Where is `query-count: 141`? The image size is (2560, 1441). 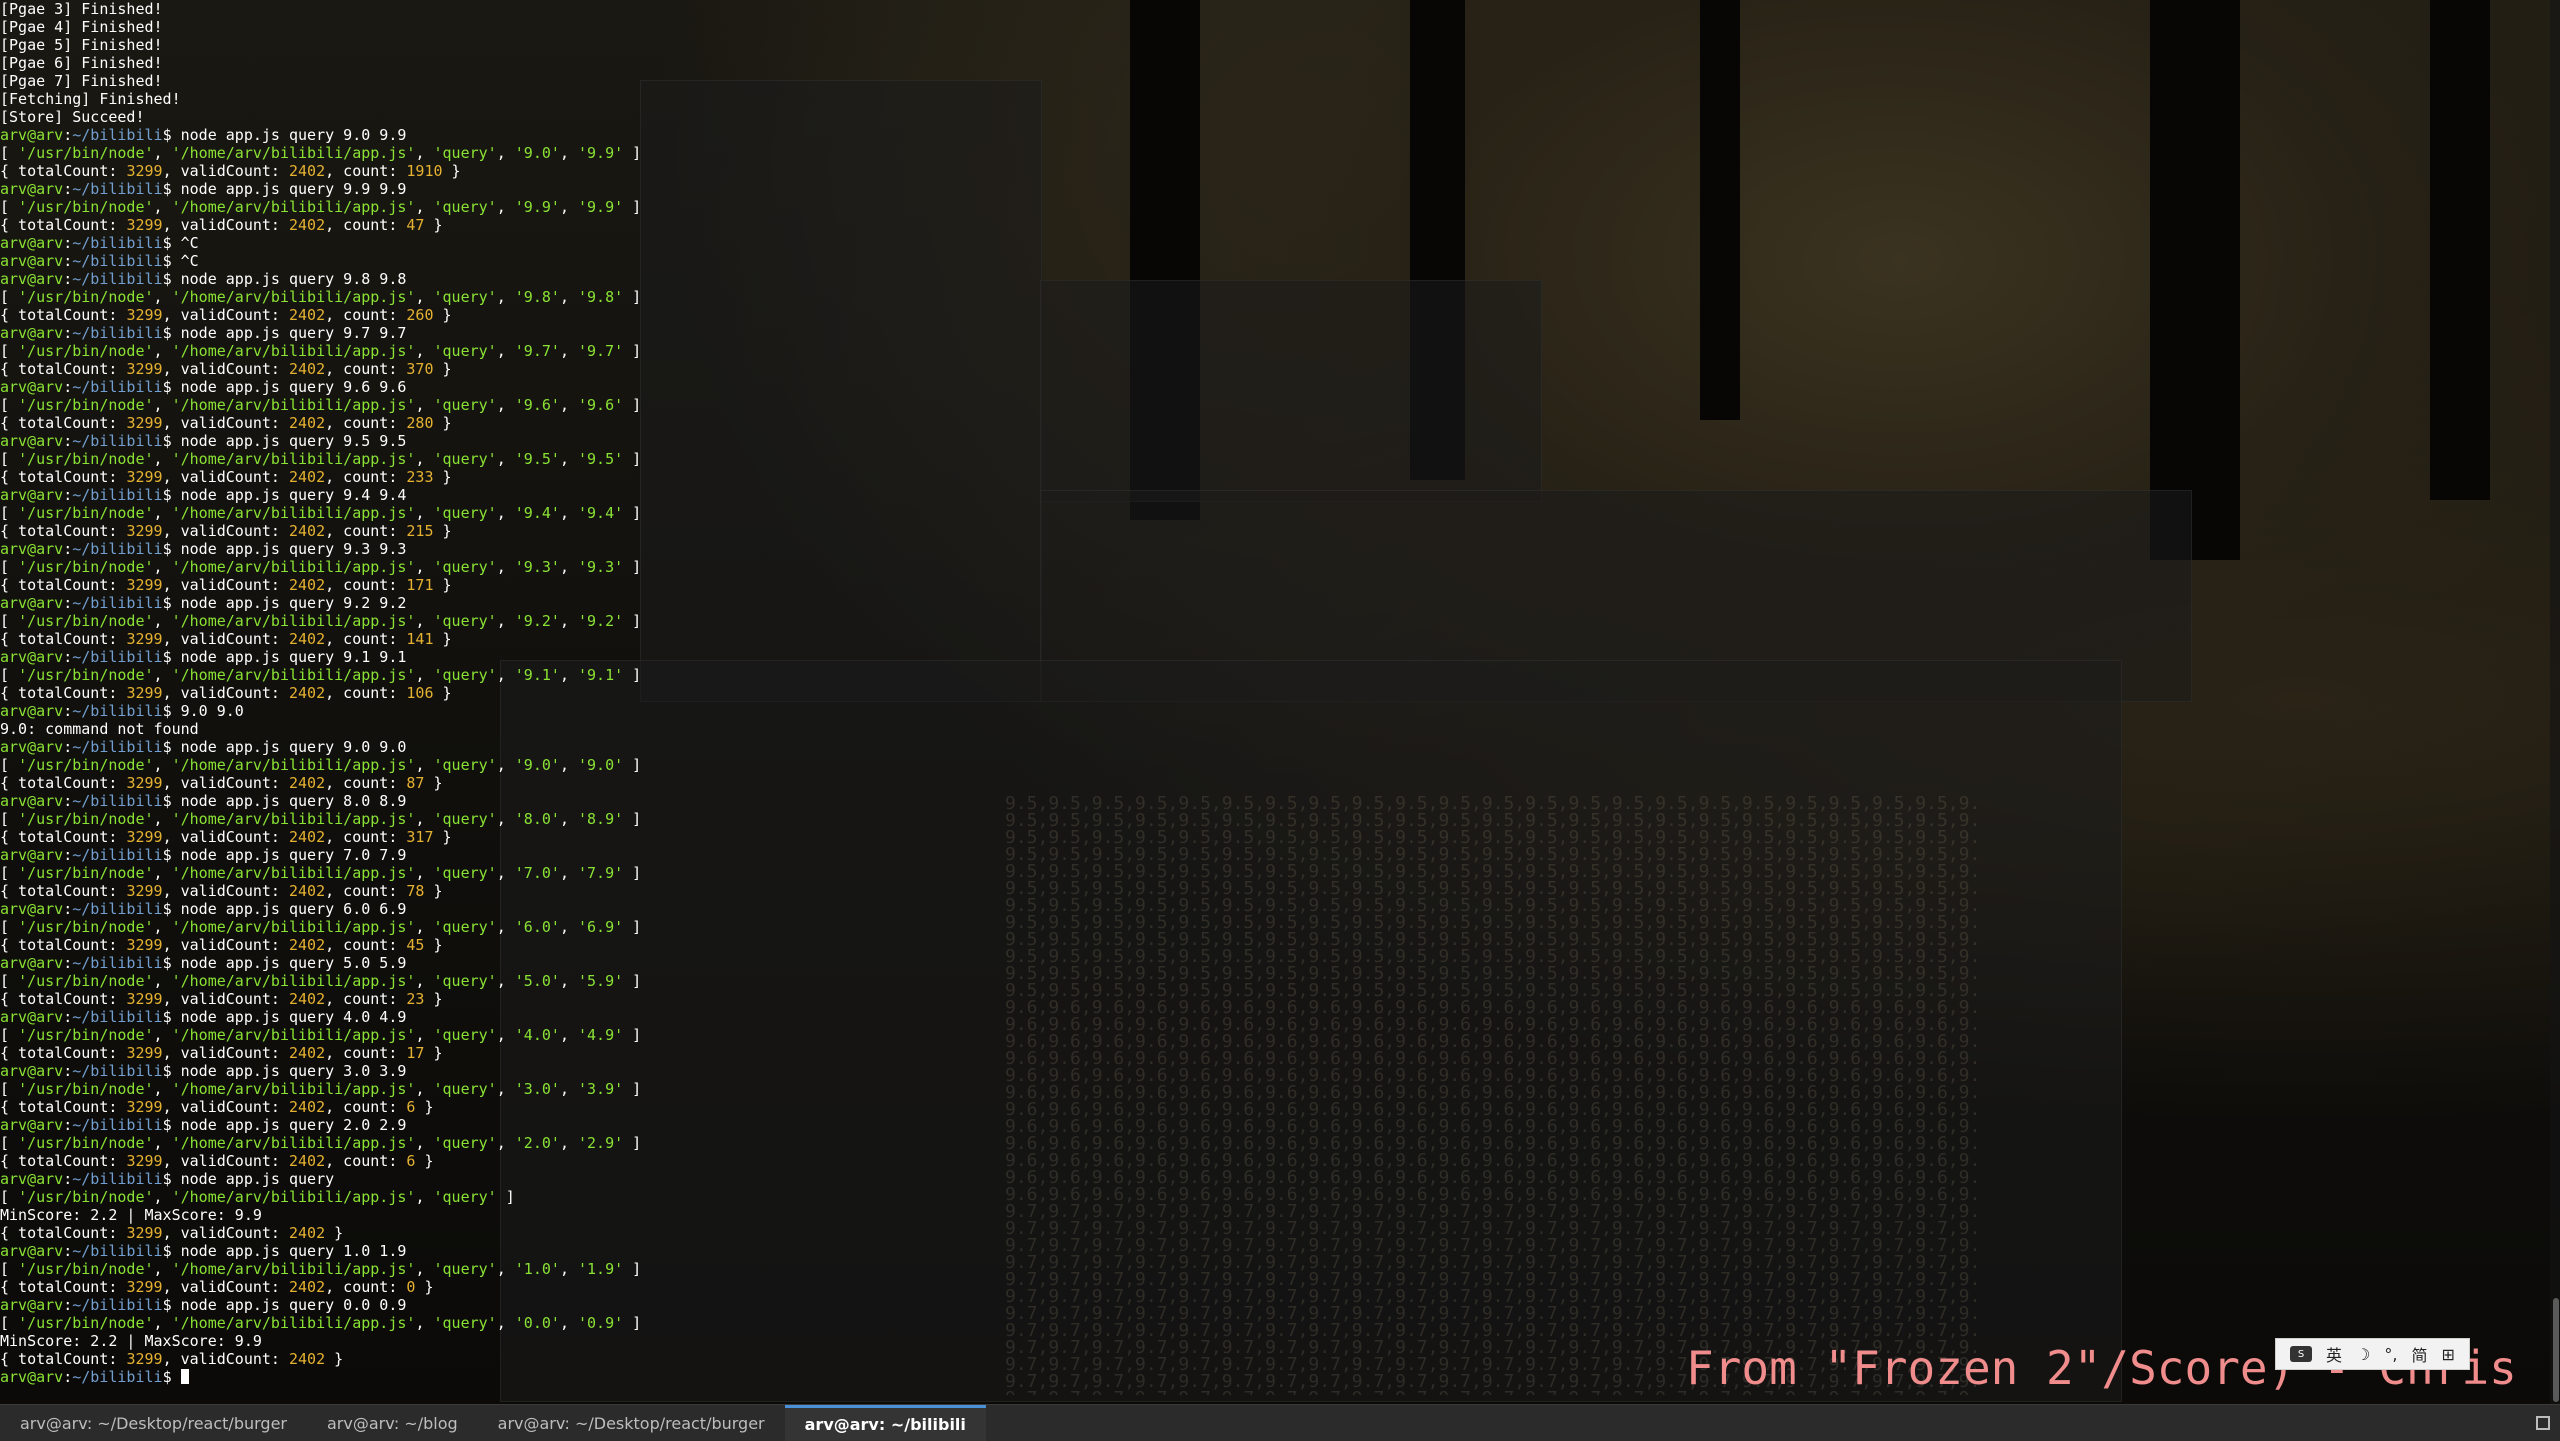
query-count: 141 is located at coordinates (420, 639).